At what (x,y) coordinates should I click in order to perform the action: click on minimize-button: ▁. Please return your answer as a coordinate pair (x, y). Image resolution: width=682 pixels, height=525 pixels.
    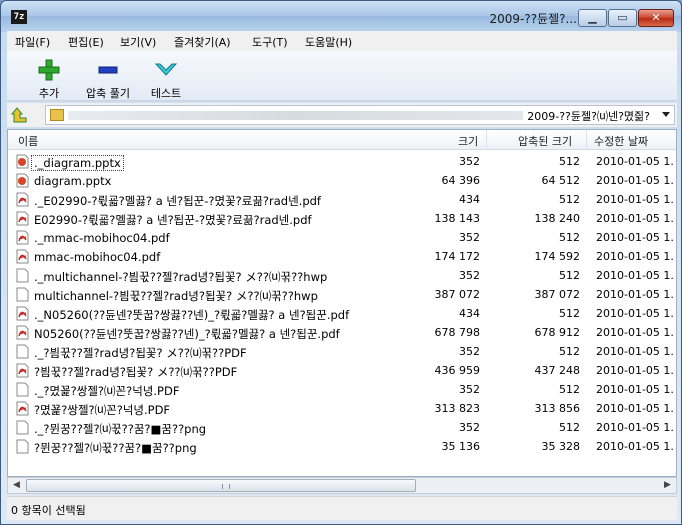
    Looking at the image, I should click on (592, 18).